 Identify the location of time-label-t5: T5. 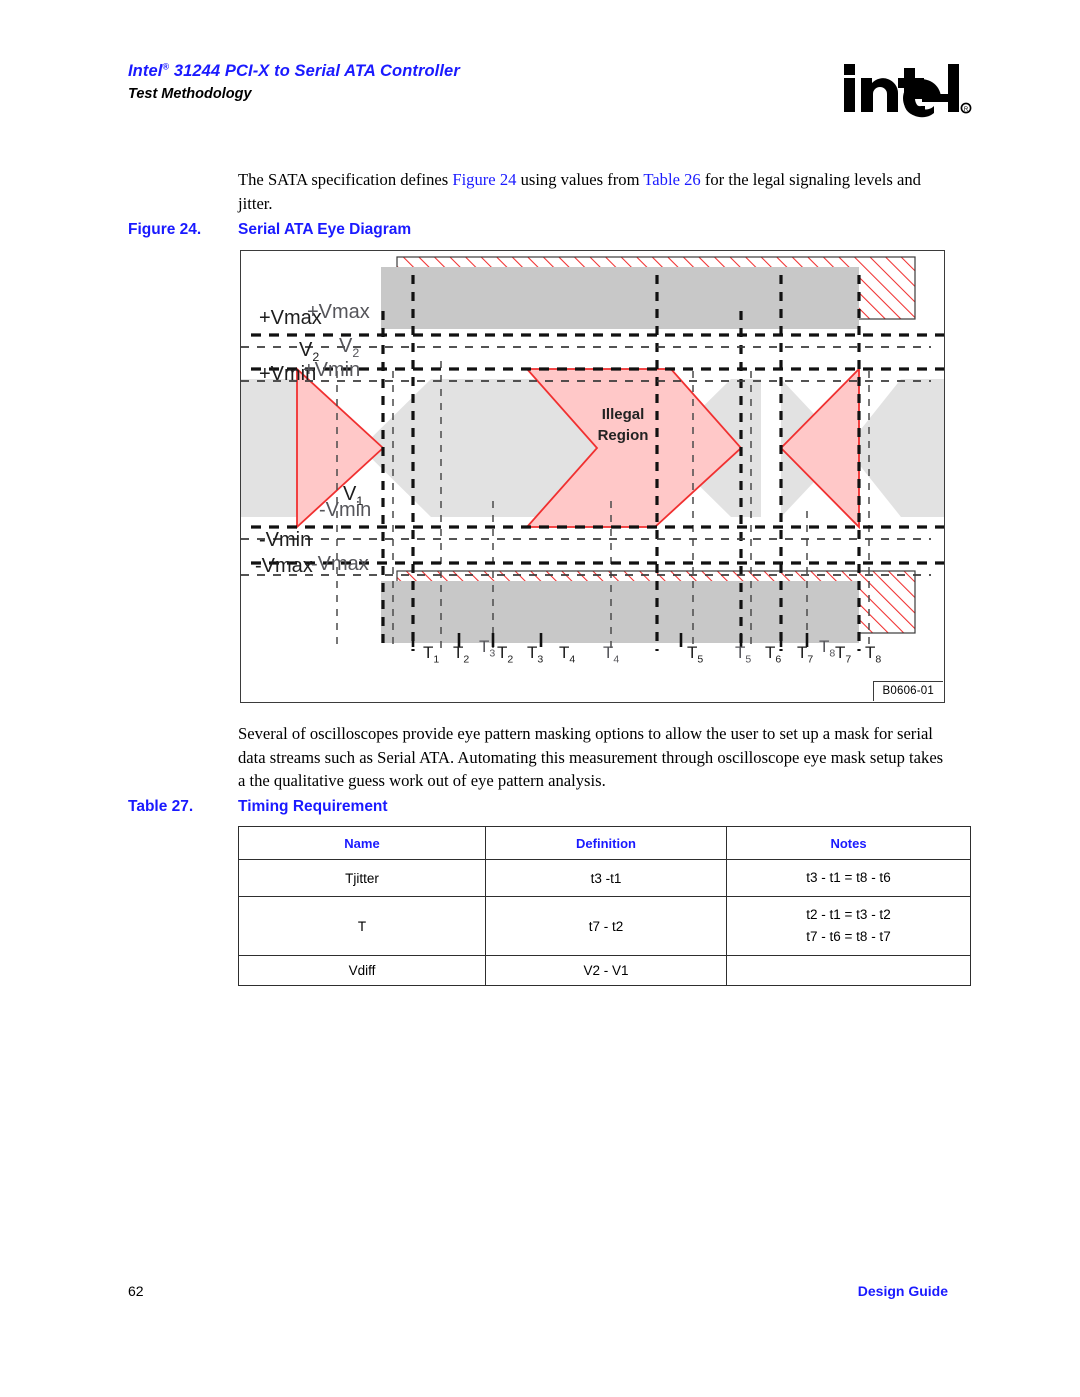
(695, 654).